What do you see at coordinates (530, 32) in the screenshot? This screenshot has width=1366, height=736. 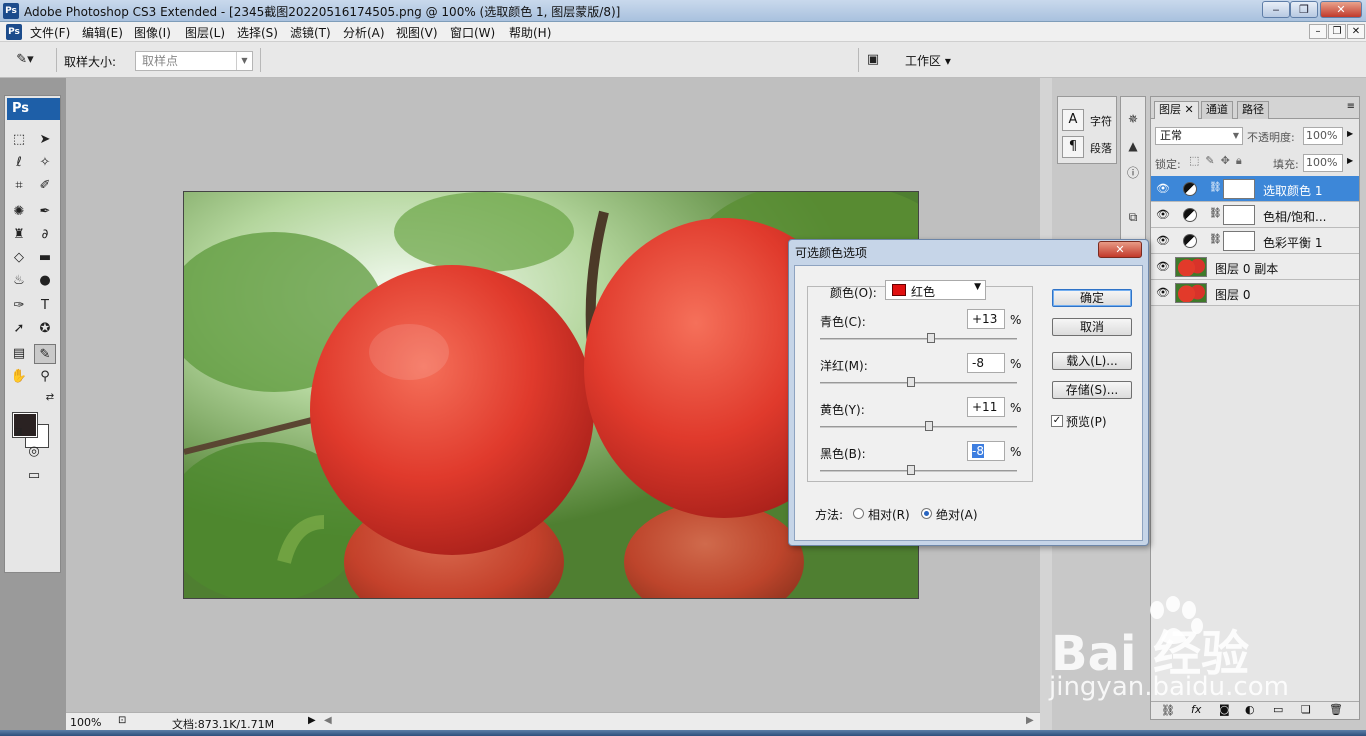 I see `menu-help: 帮助(H)` at bounding box center [530, 32].